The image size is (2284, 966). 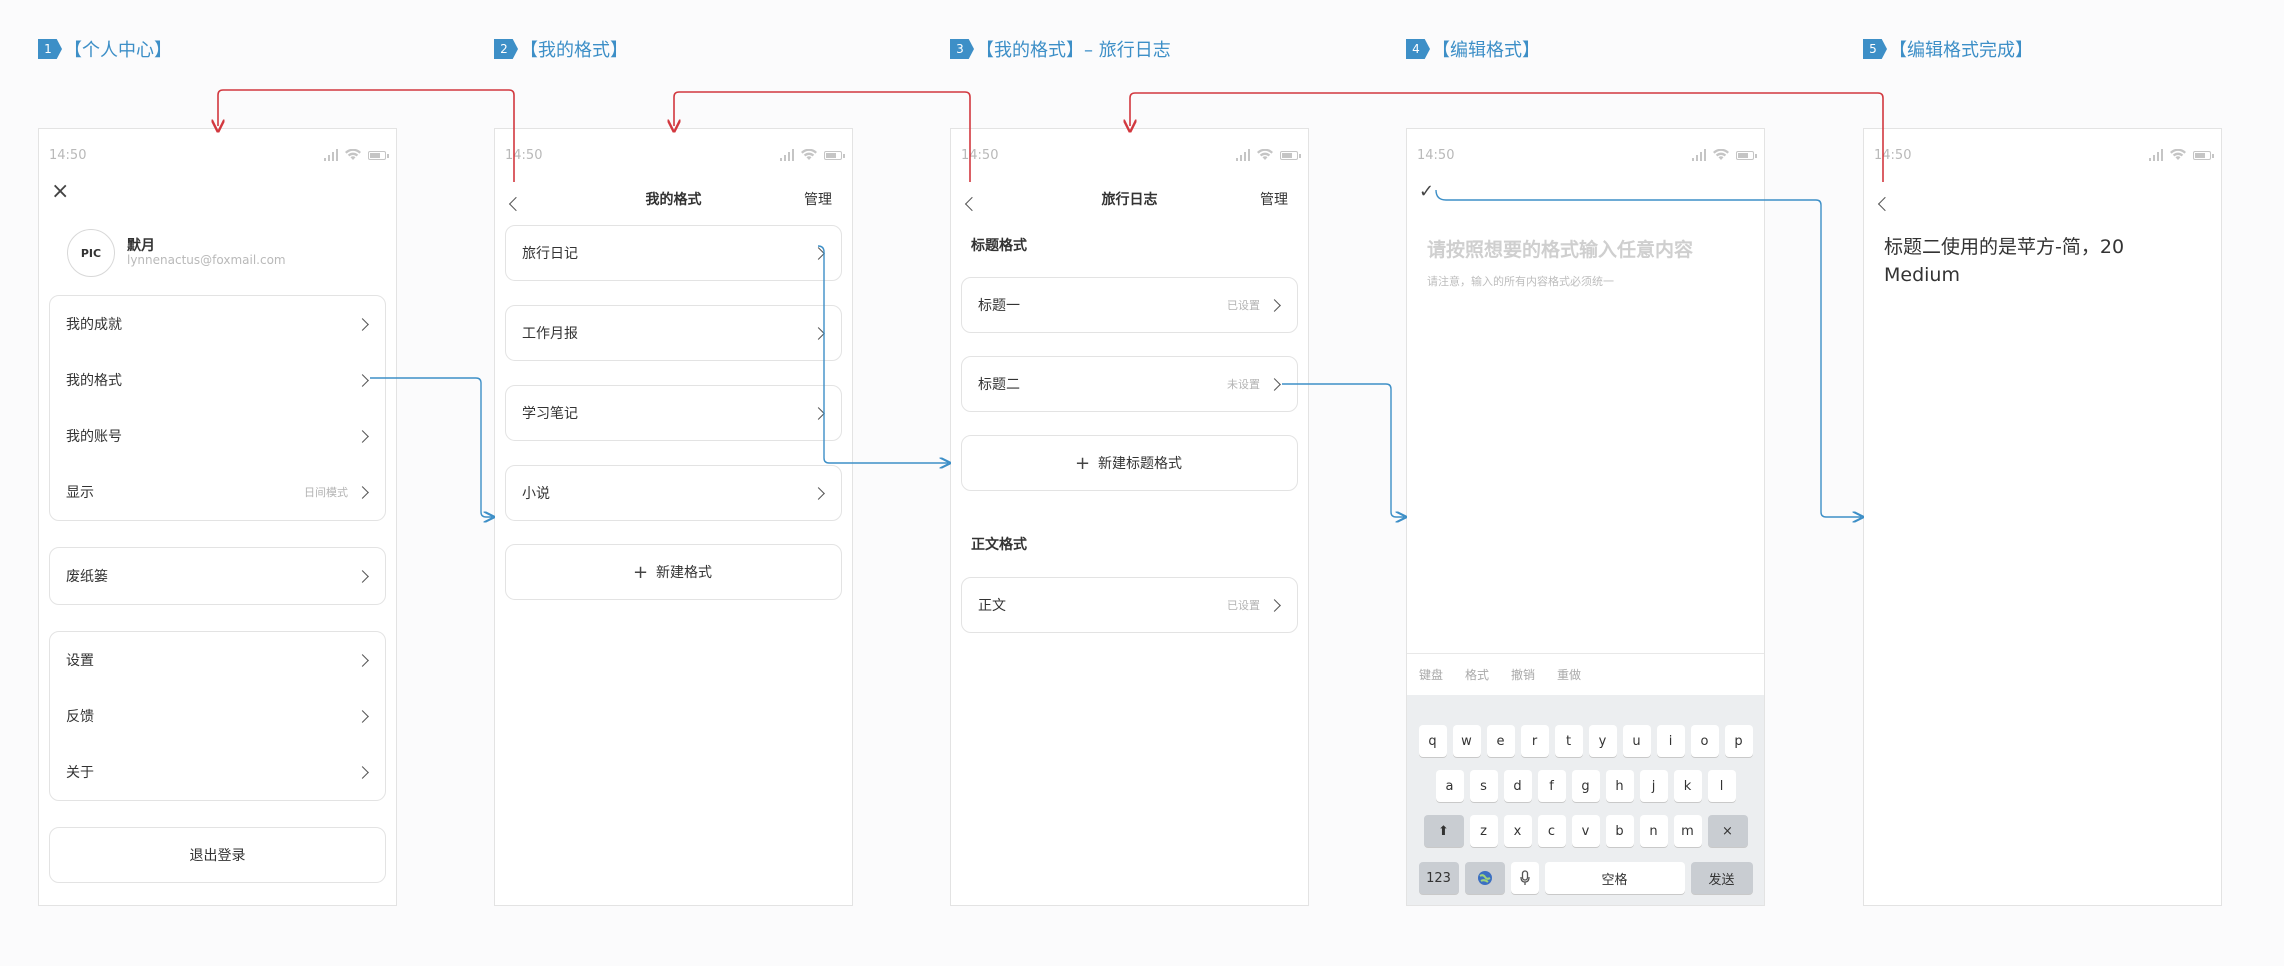 I want to click on menu-item-trash: 废纸篓, so click(x=217, y=576).